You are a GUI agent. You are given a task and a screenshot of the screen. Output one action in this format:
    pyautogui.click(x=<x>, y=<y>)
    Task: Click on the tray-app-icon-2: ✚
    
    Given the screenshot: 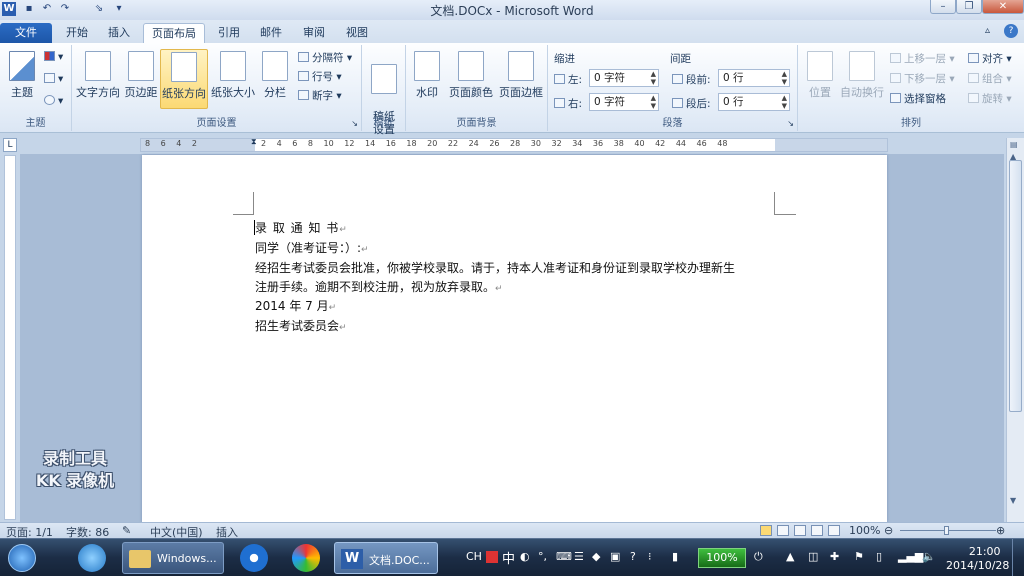 What is the action you would take?
    pyautogui.click(x=834, y=556)
    